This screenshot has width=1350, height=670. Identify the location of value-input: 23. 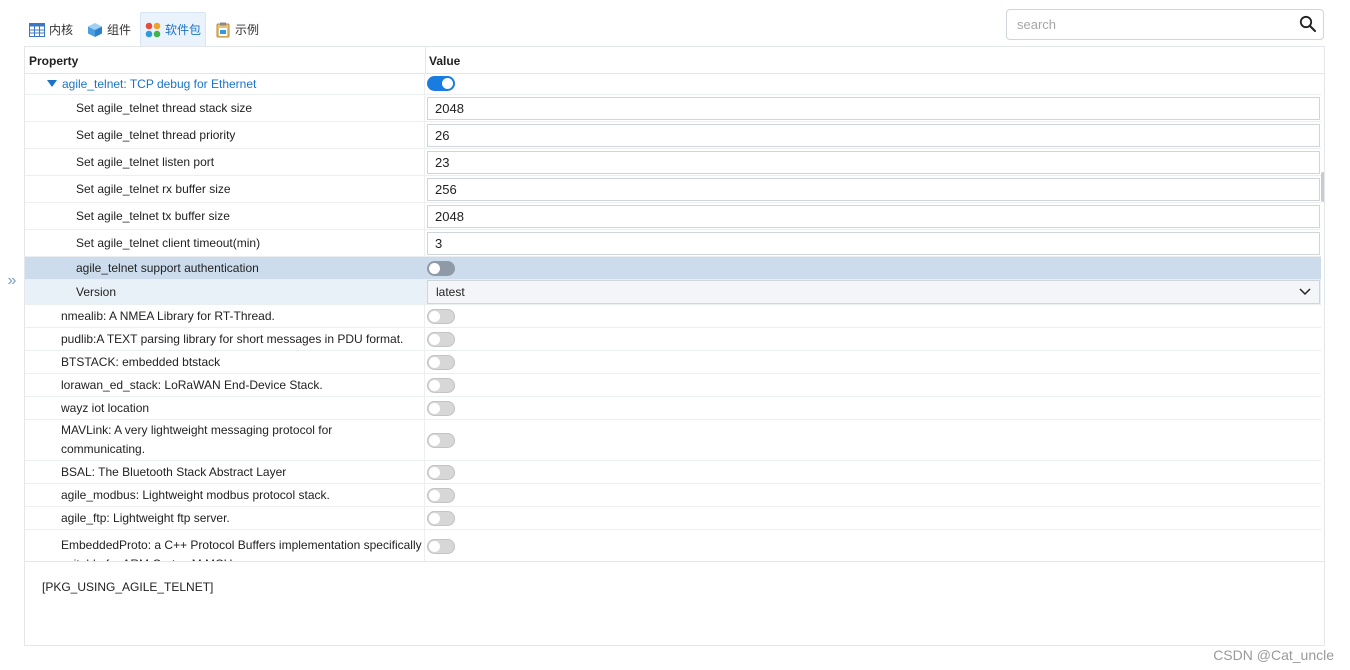
(873, 162).